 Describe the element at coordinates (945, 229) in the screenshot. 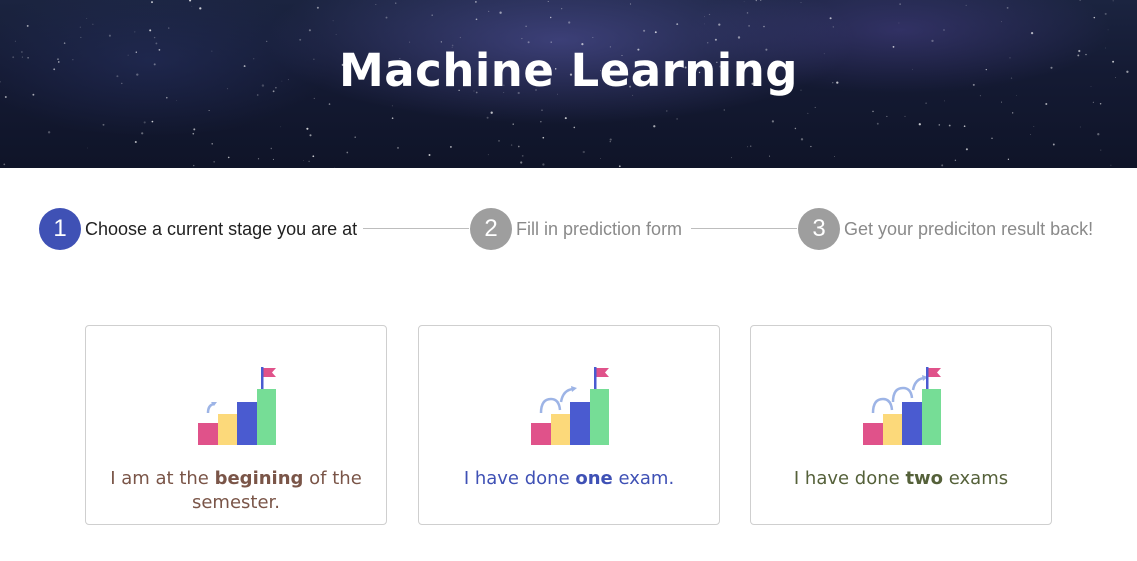

I see `step-3: 3 Get your prediciton result back!` at that location.